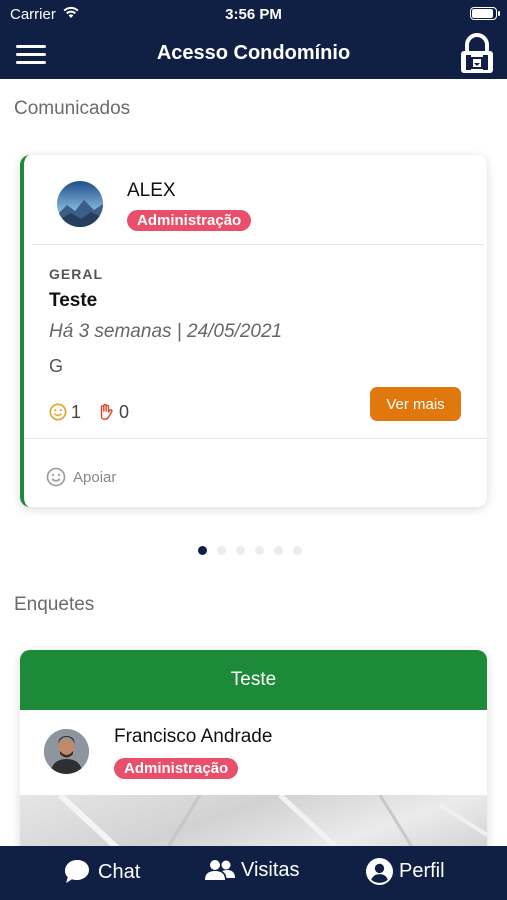 The width and height of the screenshot is (507, 900). I want to click on hamburger-menu-icon, so click(31, 54).